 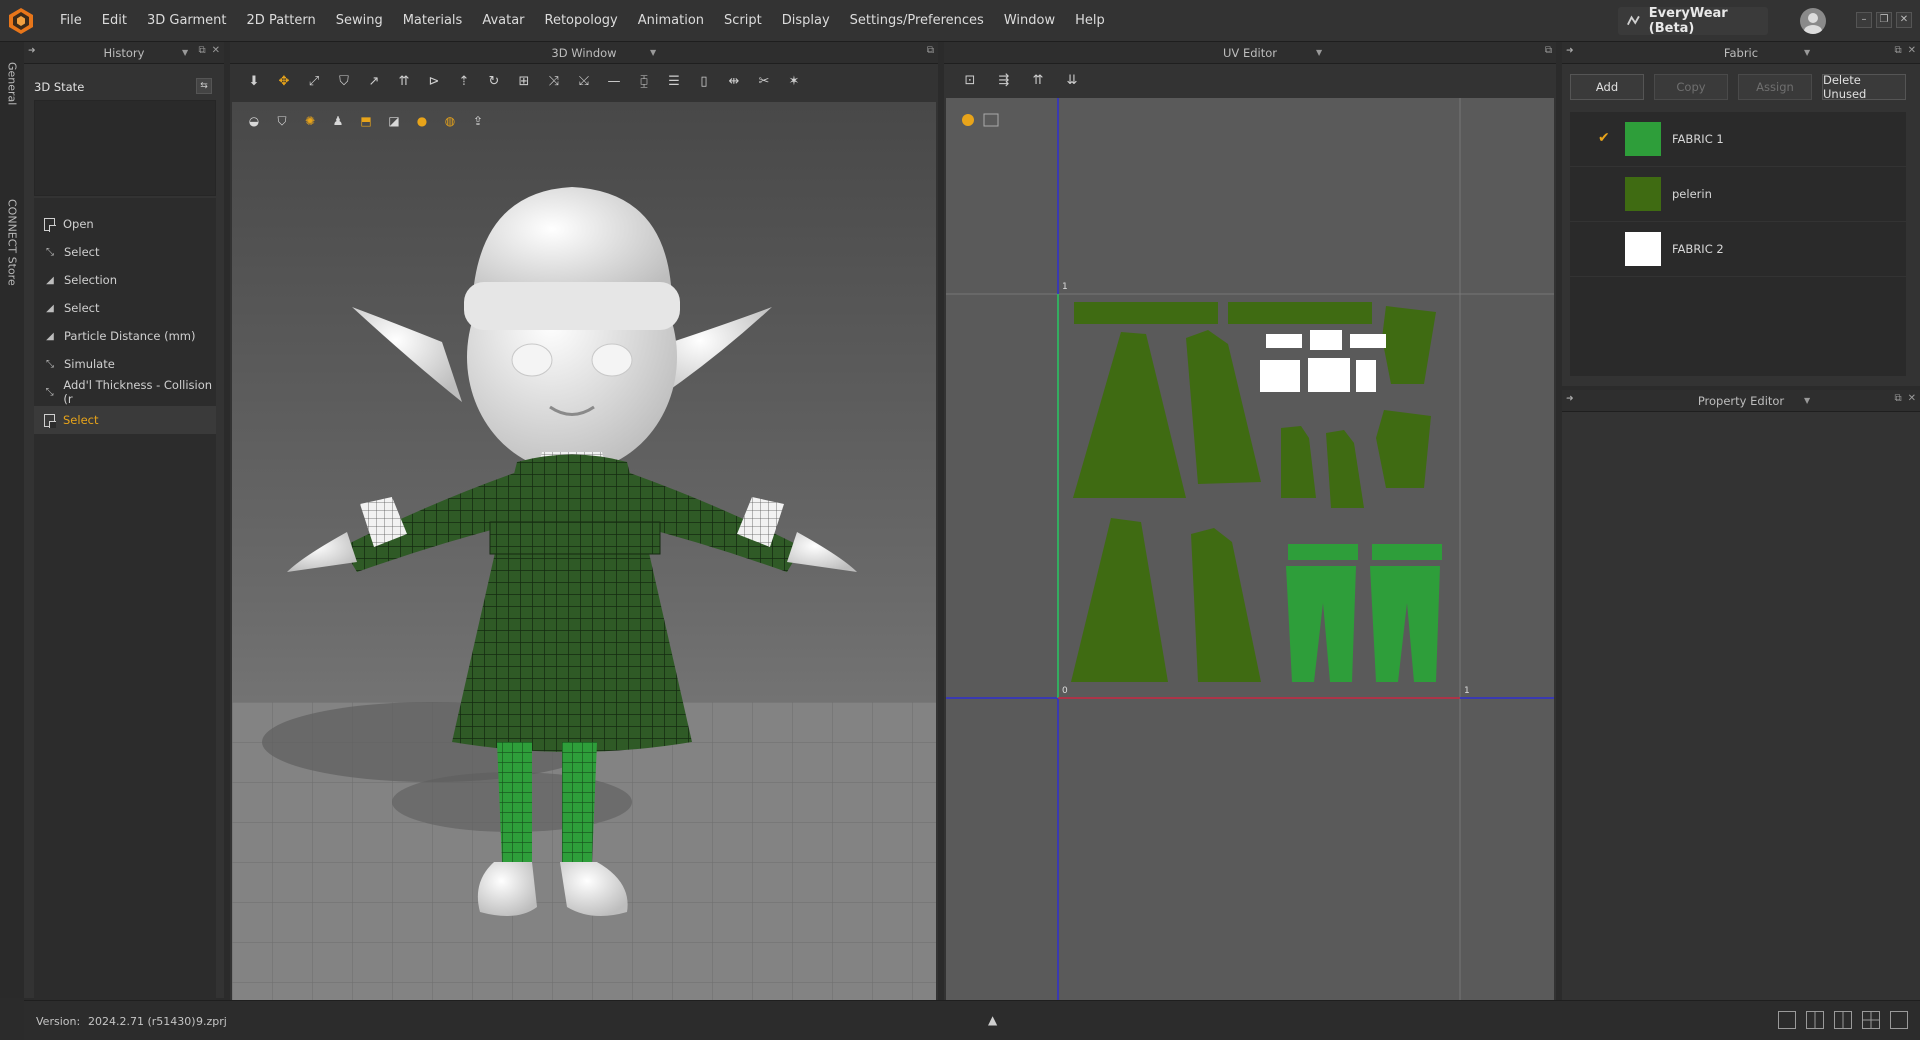 What do you see at coordinates (281, 21) in the screenshot?
I see `menu-2d-pattern: 2D Pattern` at bounding box center [281, 21].